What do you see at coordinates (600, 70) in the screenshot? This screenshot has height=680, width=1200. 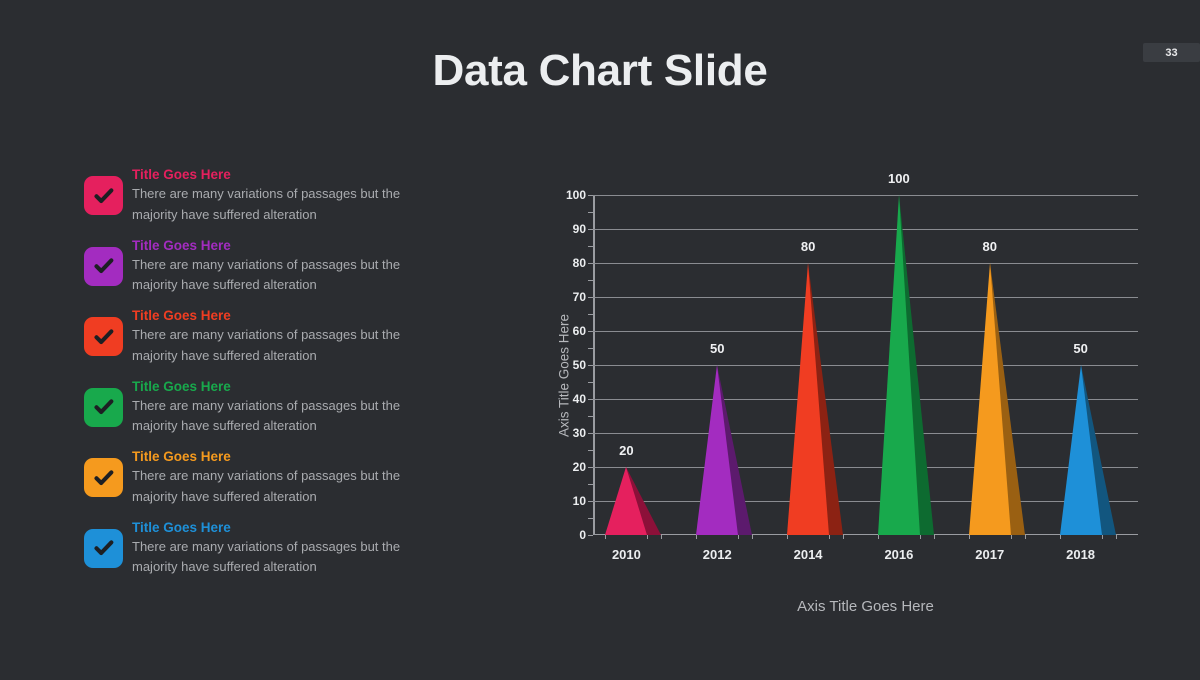 I see `page-title: Data Chart Slide` at bounding box center [600, 70].